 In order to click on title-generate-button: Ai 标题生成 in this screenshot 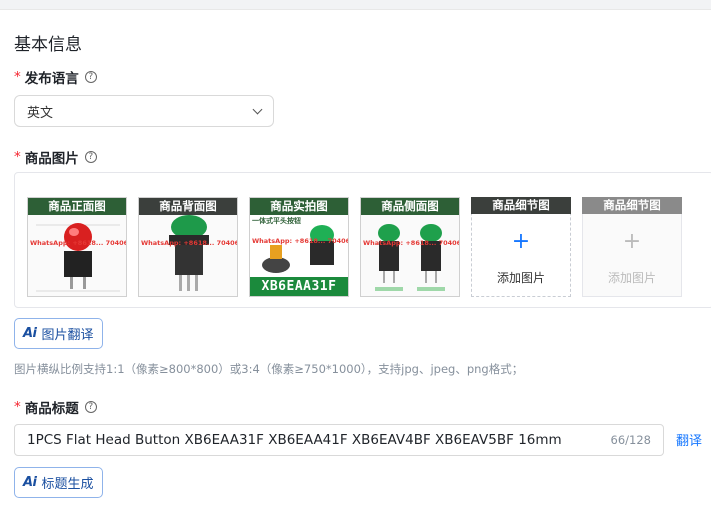, I will do `click(58, 482)`.